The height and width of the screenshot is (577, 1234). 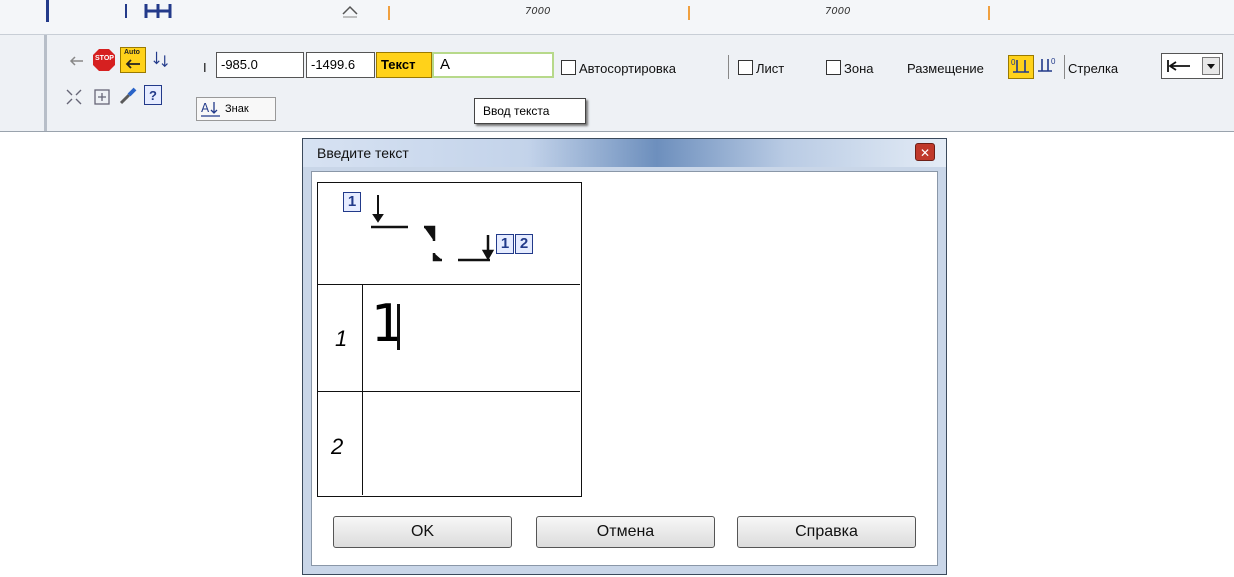 I want to click on close-icon: ✕, so click(x=925, y=153).